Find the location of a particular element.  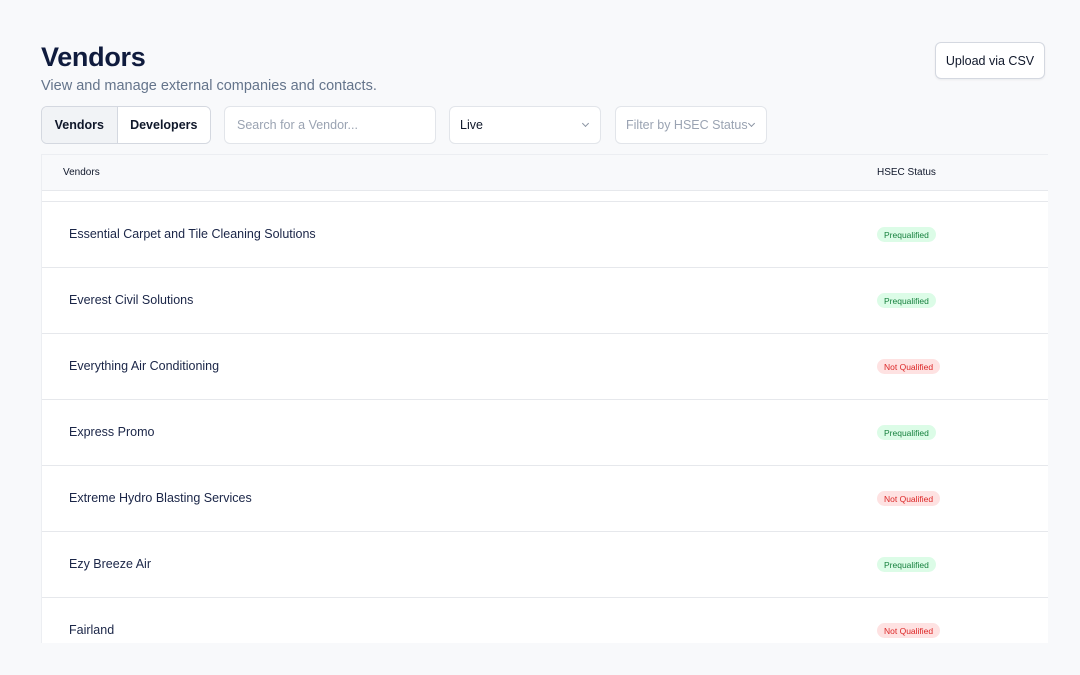

tab-vendors: Vendors is located at coordinates (80, 125).